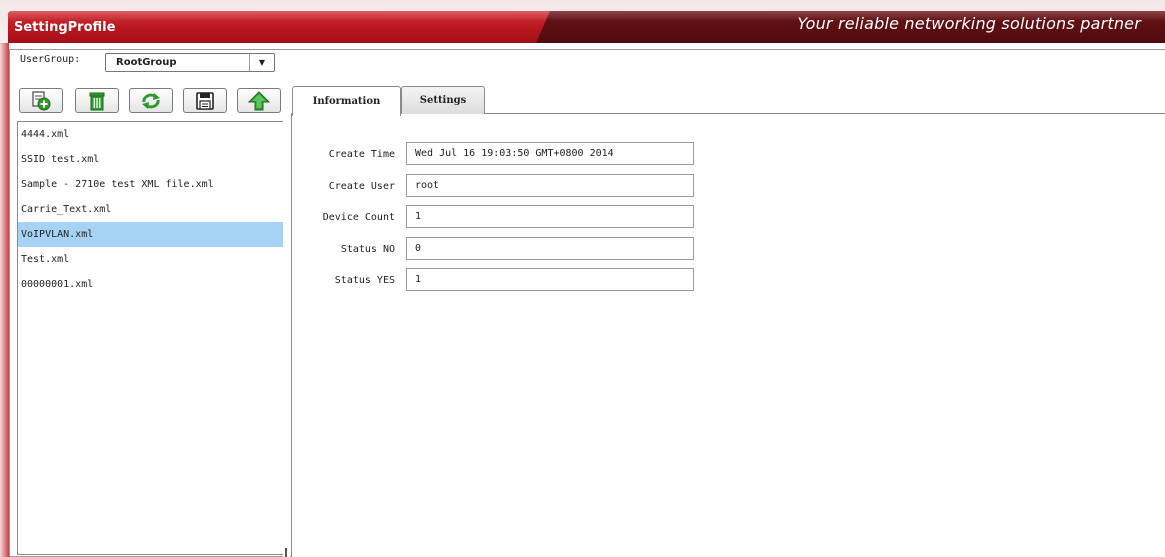 The height and width of the screenshot is (557, 1165). I want to click on upload-button, so click(259, 100).